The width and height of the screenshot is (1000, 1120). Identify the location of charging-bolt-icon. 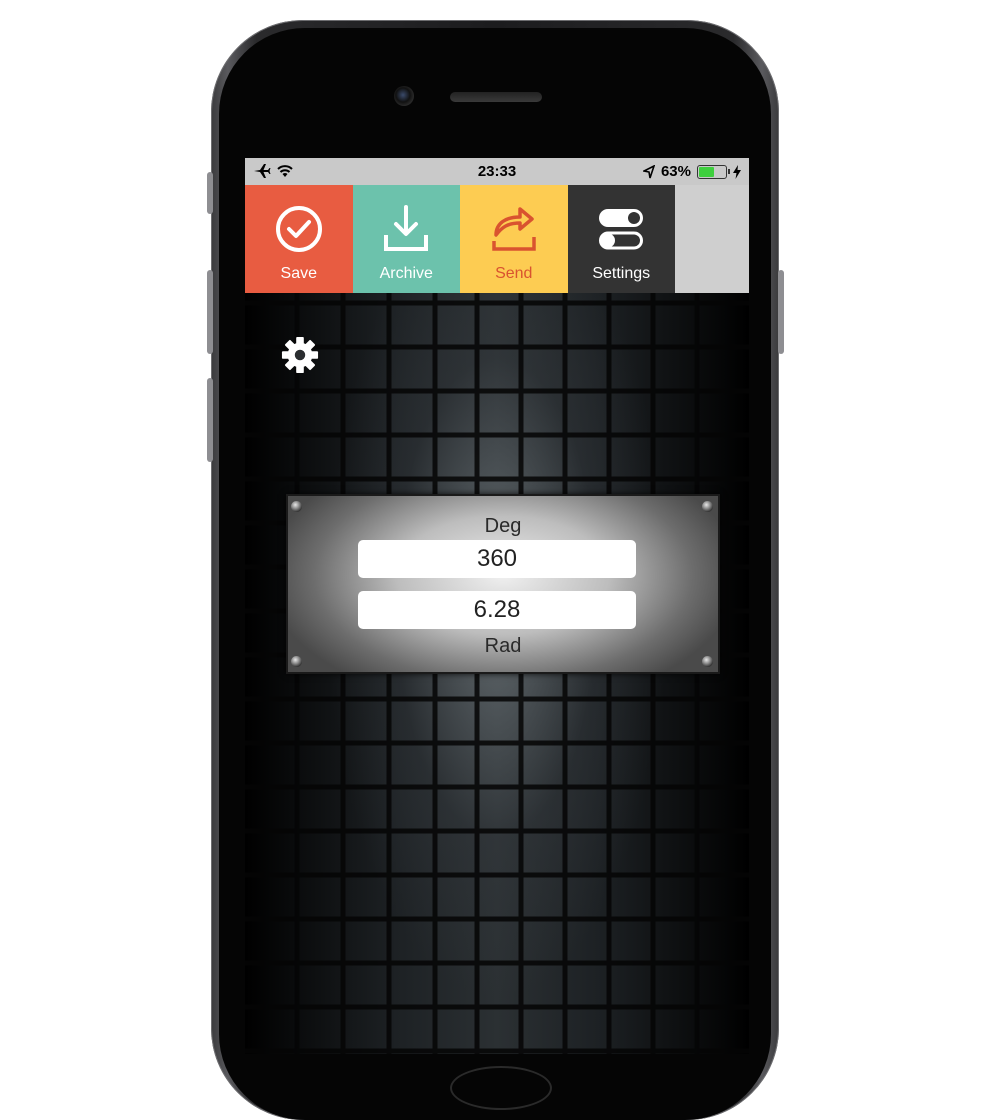
(737, 171).